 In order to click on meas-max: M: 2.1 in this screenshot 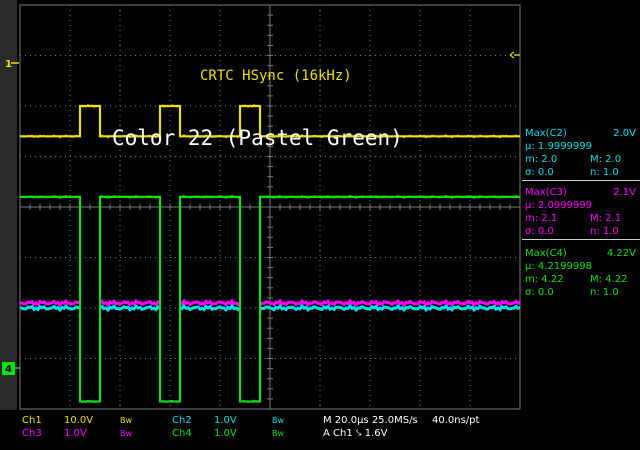, I will do `click(606, 218)`.